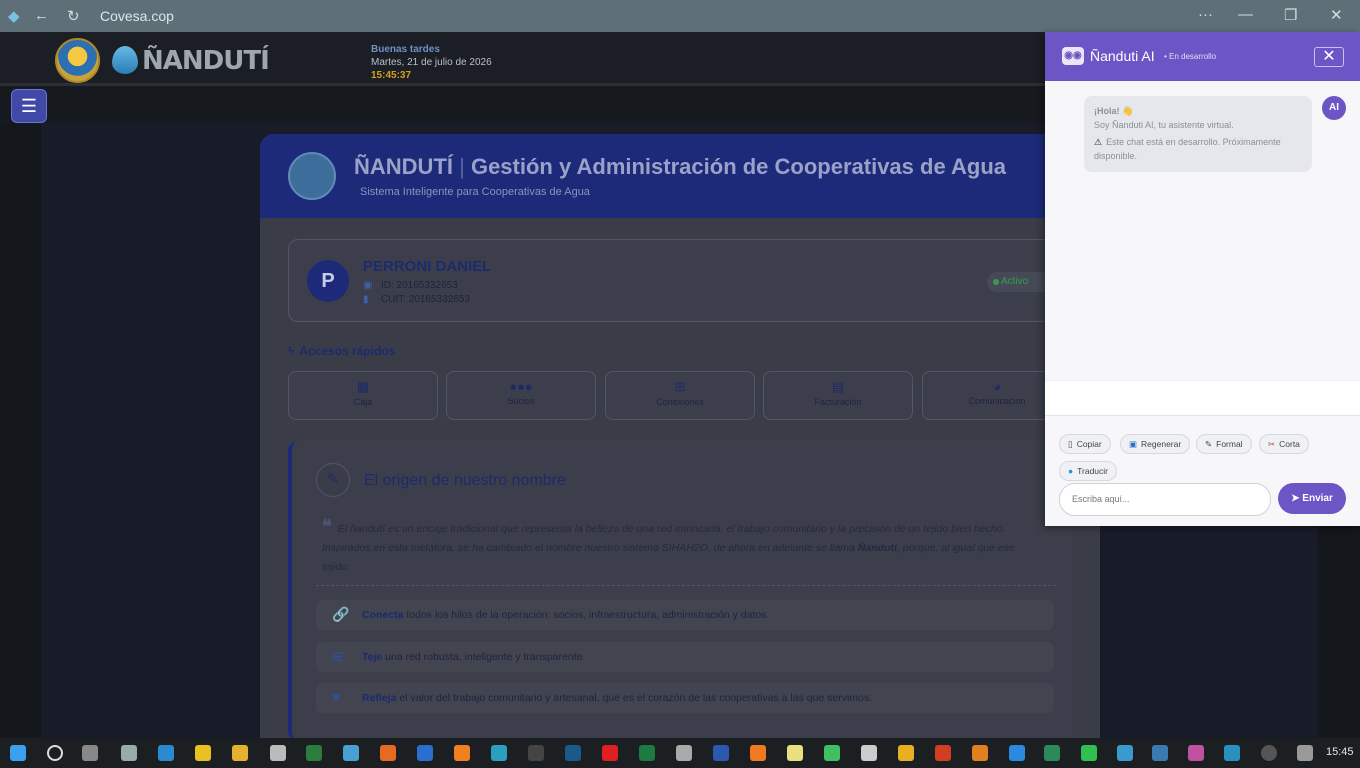  What do you see at coordinates (73, 16) in the screenshot?
I see `reload-icon: ↻` at bounding box center [73, 16].